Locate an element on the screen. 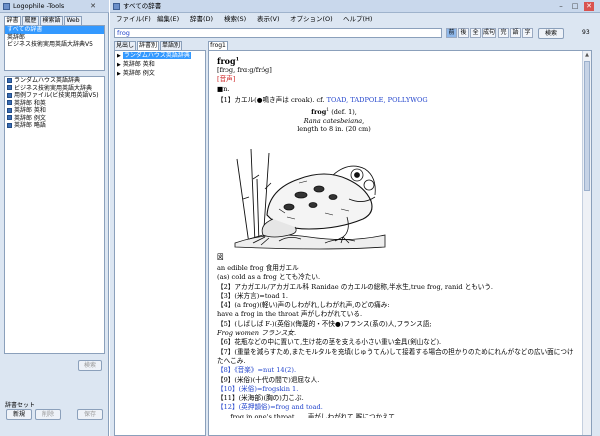  search-mode-word: 語 is located at coordinates (515, 33).